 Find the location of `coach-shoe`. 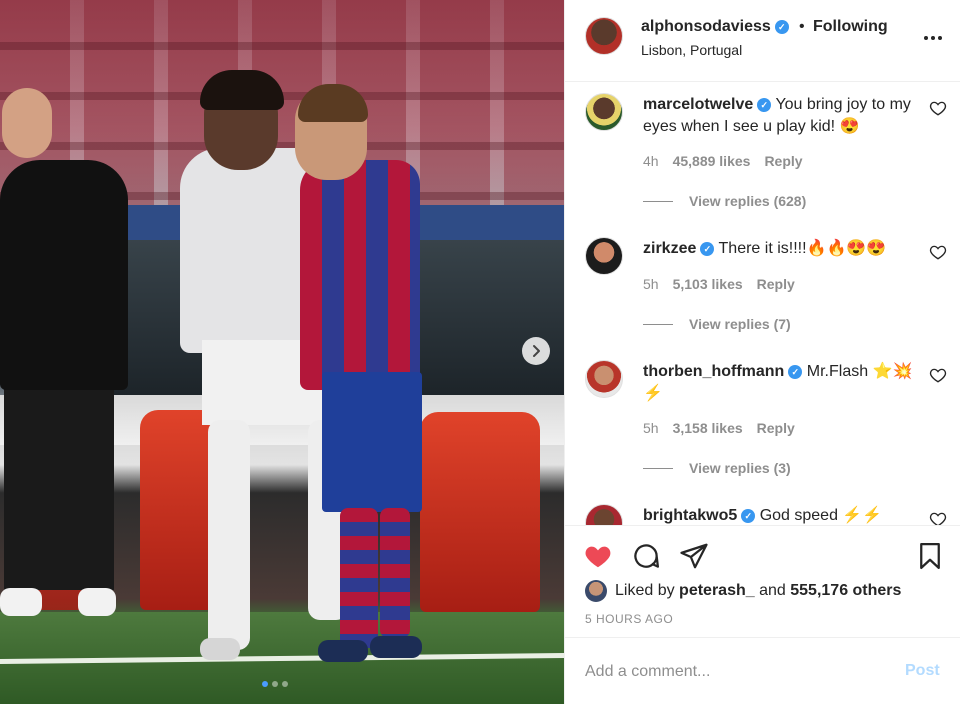

coach-shoe is located at coordinates (21, 602).